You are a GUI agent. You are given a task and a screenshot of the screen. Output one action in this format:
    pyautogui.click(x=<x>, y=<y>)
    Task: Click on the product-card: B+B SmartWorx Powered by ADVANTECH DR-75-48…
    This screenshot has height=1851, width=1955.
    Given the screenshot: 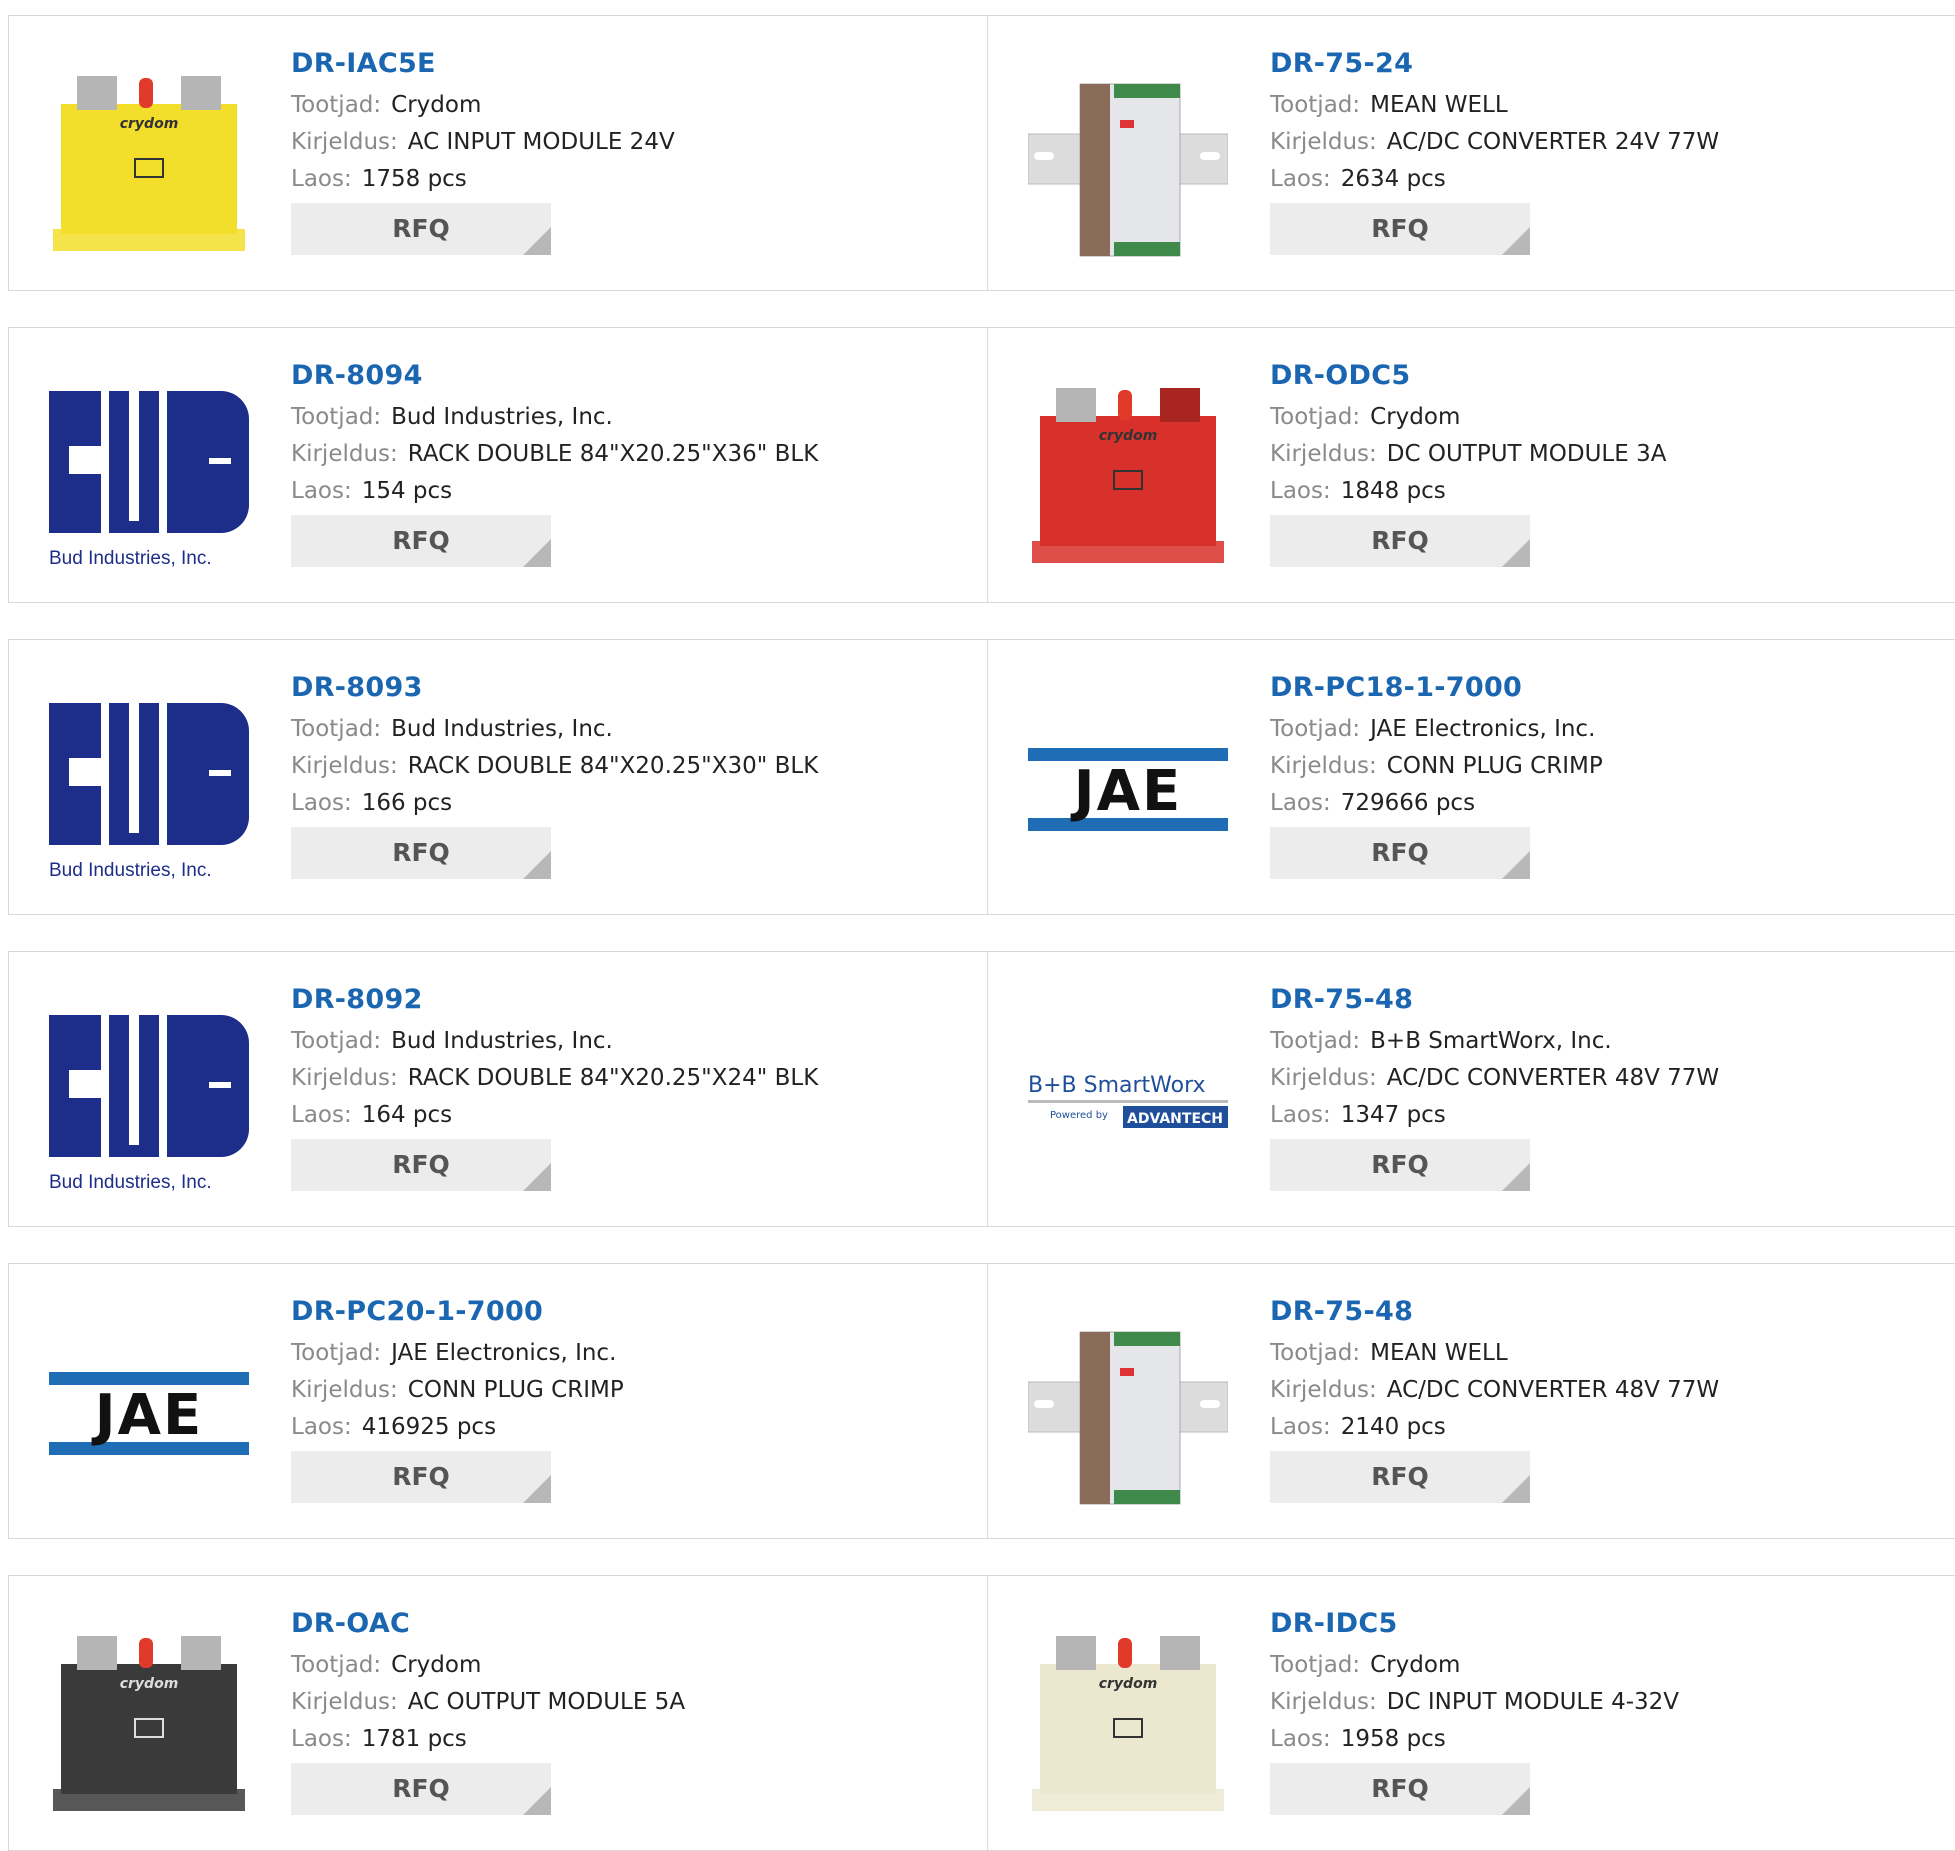 What is the action you would take?
    pyautogui.click(x=1471, y=1089)
    